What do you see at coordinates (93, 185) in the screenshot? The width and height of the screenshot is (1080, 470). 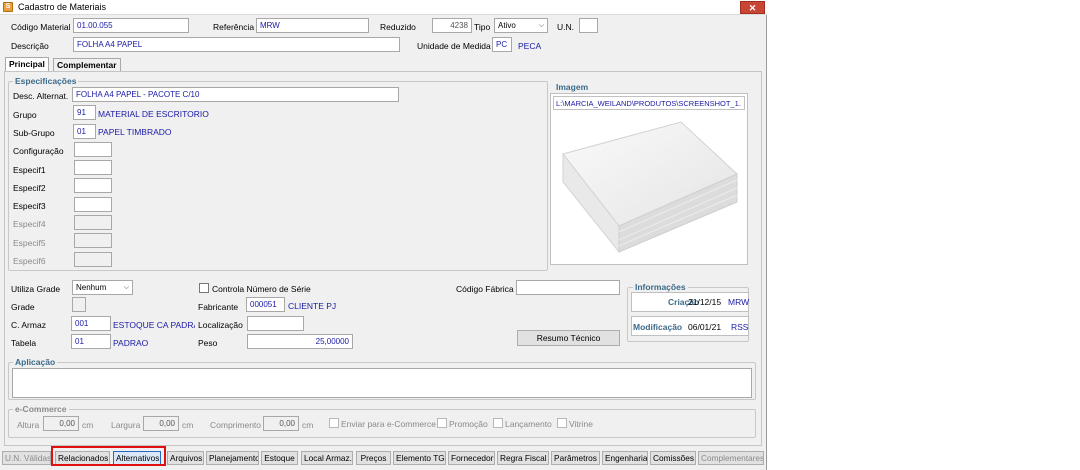 I see `especif2-input` at bounding box center [93, 185].